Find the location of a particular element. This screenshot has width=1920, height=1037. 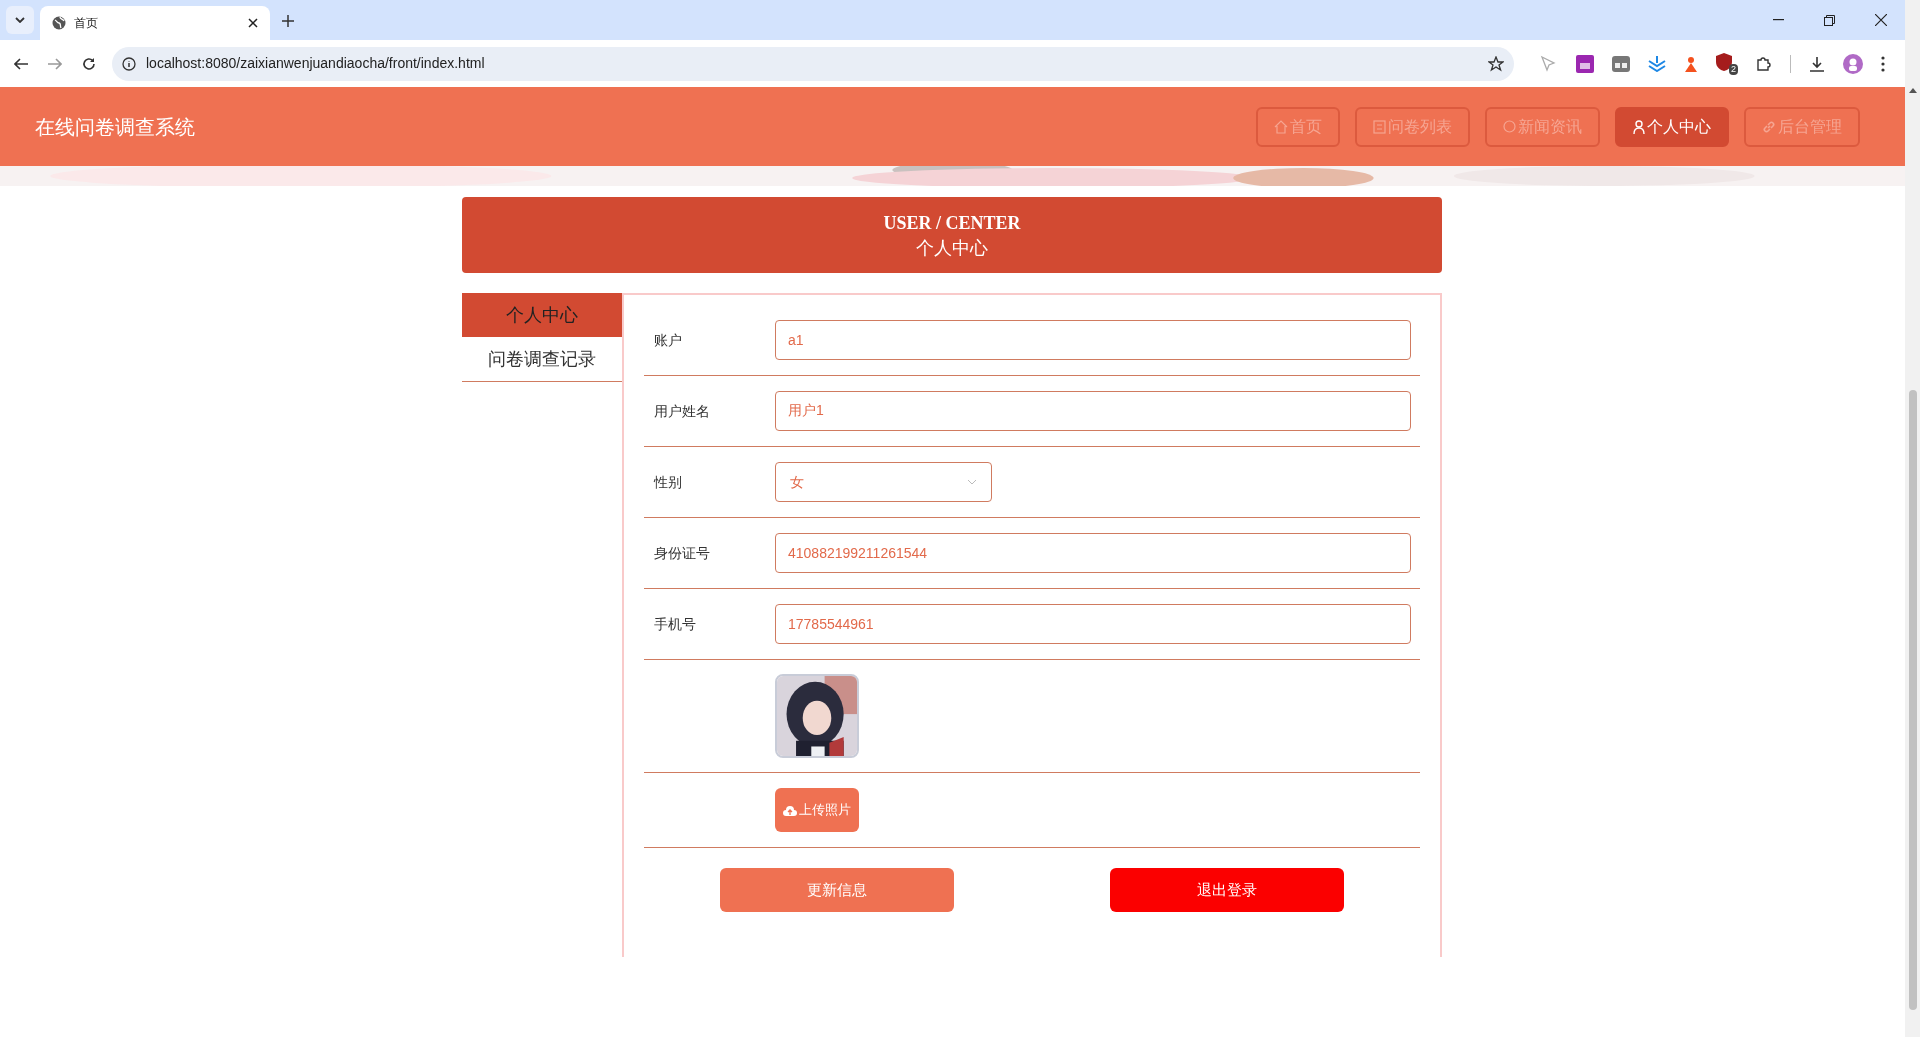

profile-avatar-icon is located at coordinates (1853, 63).